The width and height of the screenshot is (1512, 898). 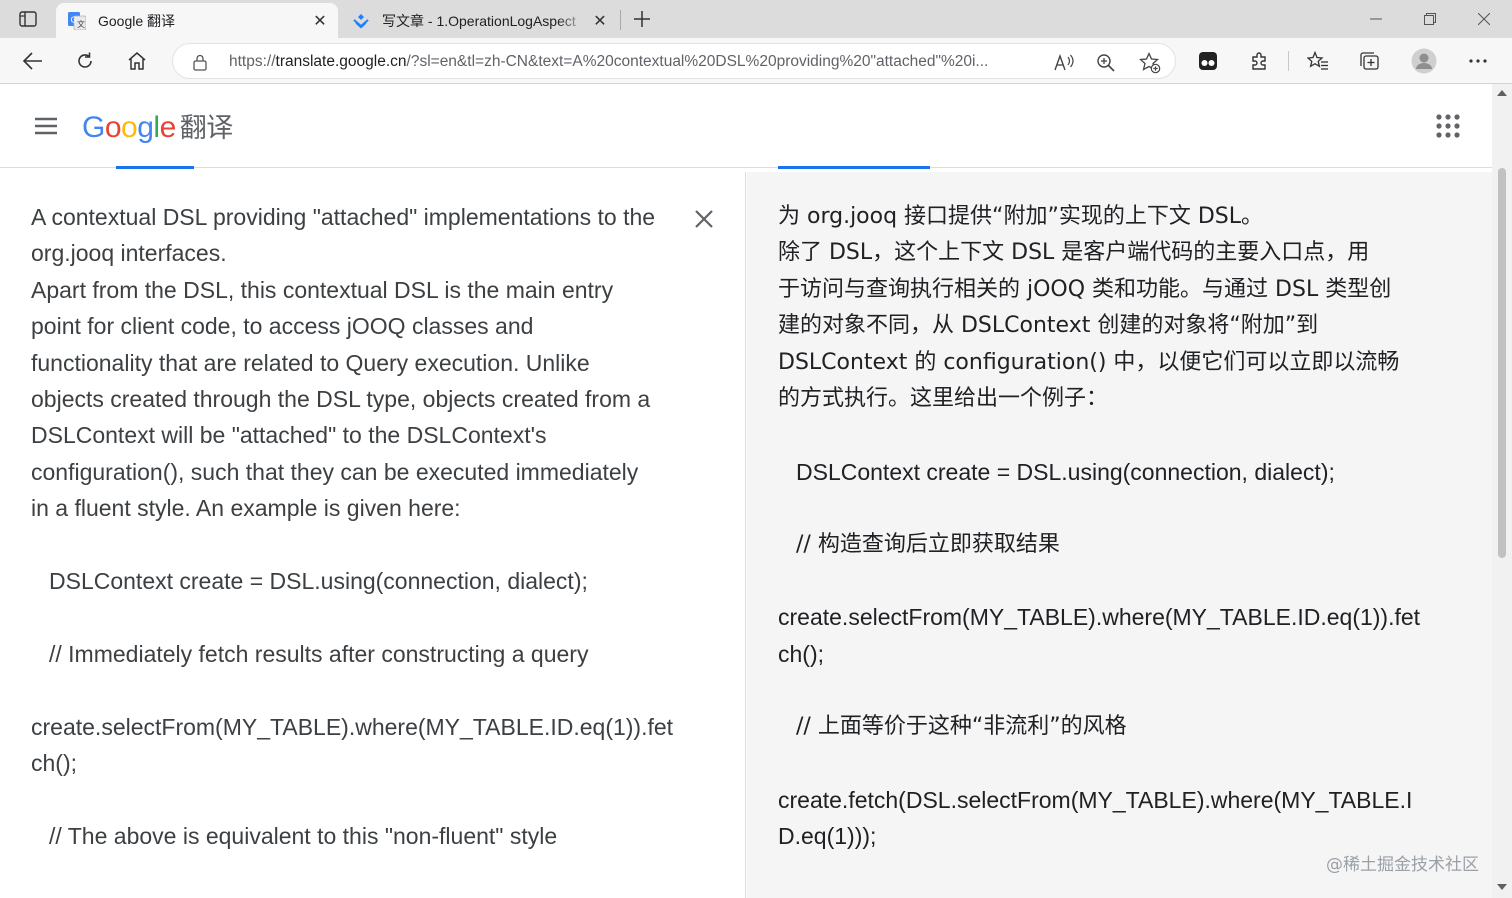 What do you see at coordinates (1064, 63) in the screenshot?
I see `read-aloud-icon` at bounding box center [1064, 63].